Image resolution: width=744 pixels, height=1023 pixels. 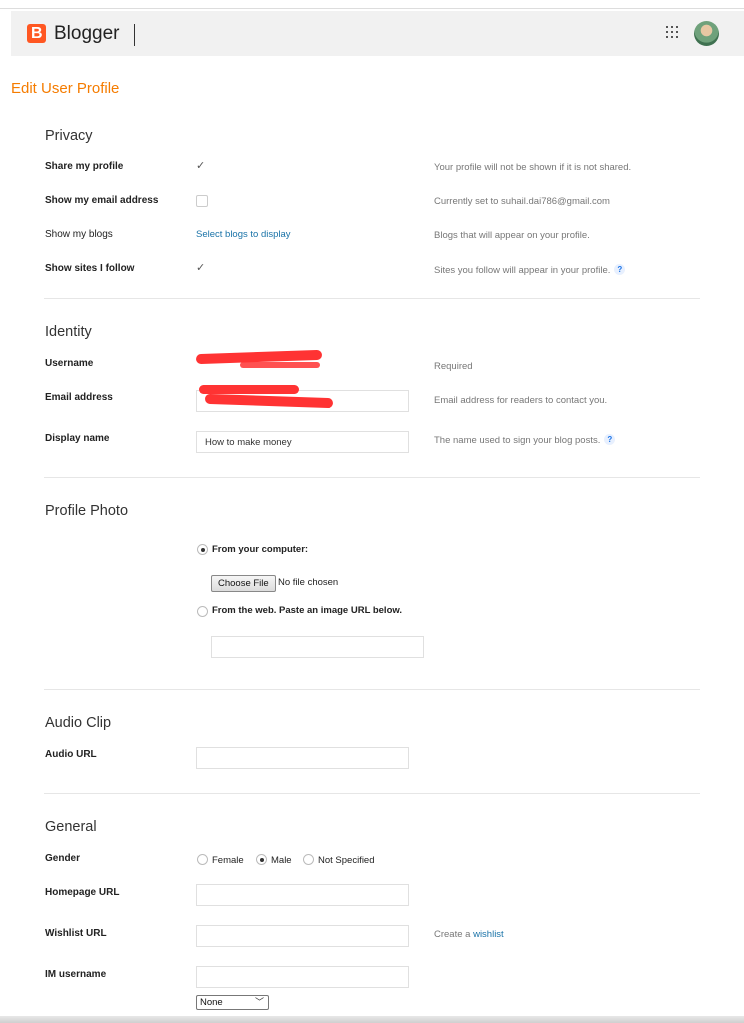 I want to click on show-email-checkbox, so click(x=202, y=201).